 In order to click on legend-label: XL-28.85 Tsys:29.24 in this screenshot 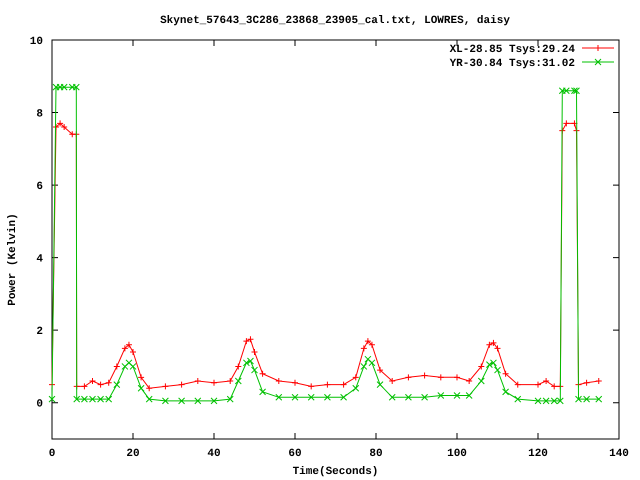, I will do `click(512, 50)`.